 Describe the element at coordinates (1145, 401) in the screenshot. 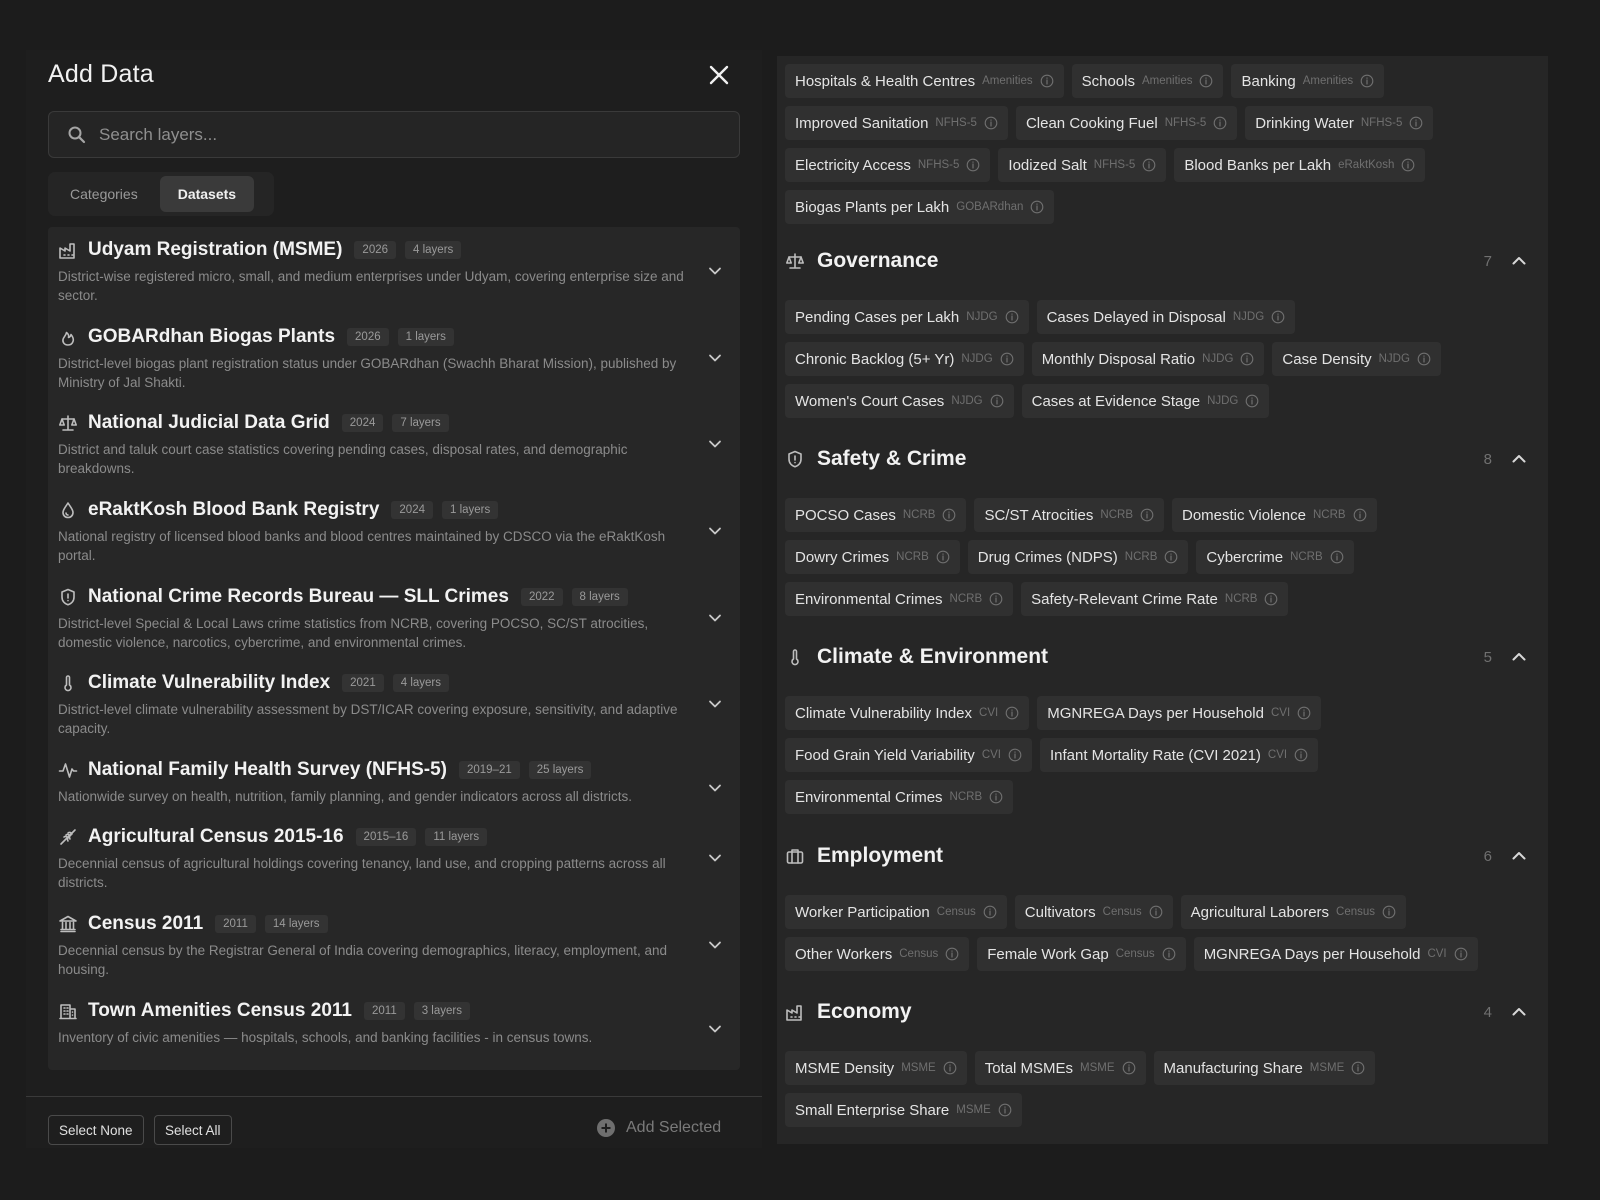

I see `layer-chip: Cases at Evidence Stage NJDG` at that location.